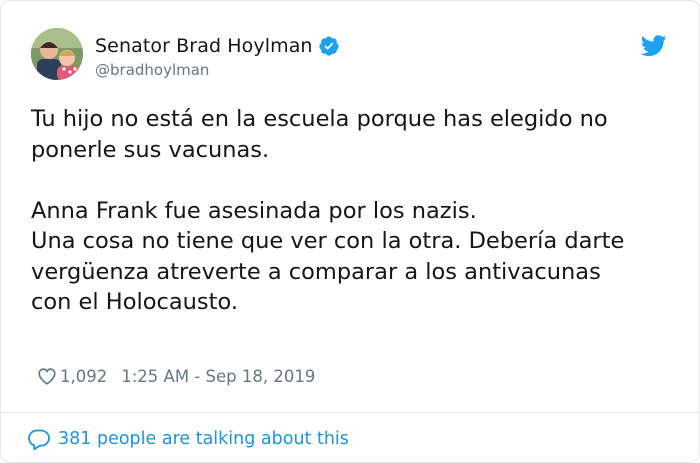  I want to click on verified-badge-icon, so click(329, 46).